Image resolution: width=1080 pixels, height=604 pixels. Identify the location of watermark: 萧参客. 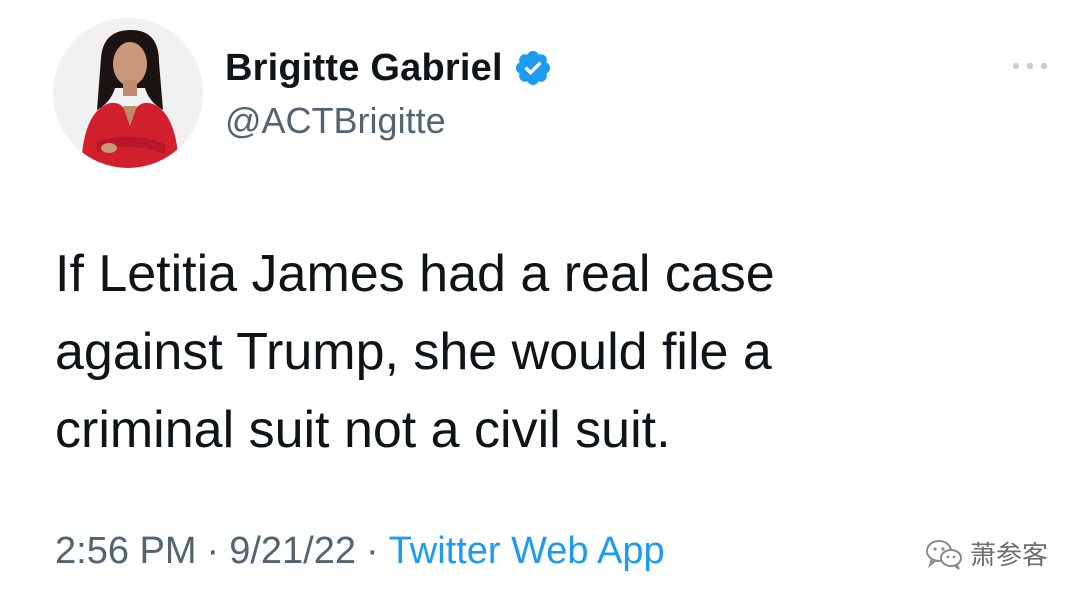
(986, 553).